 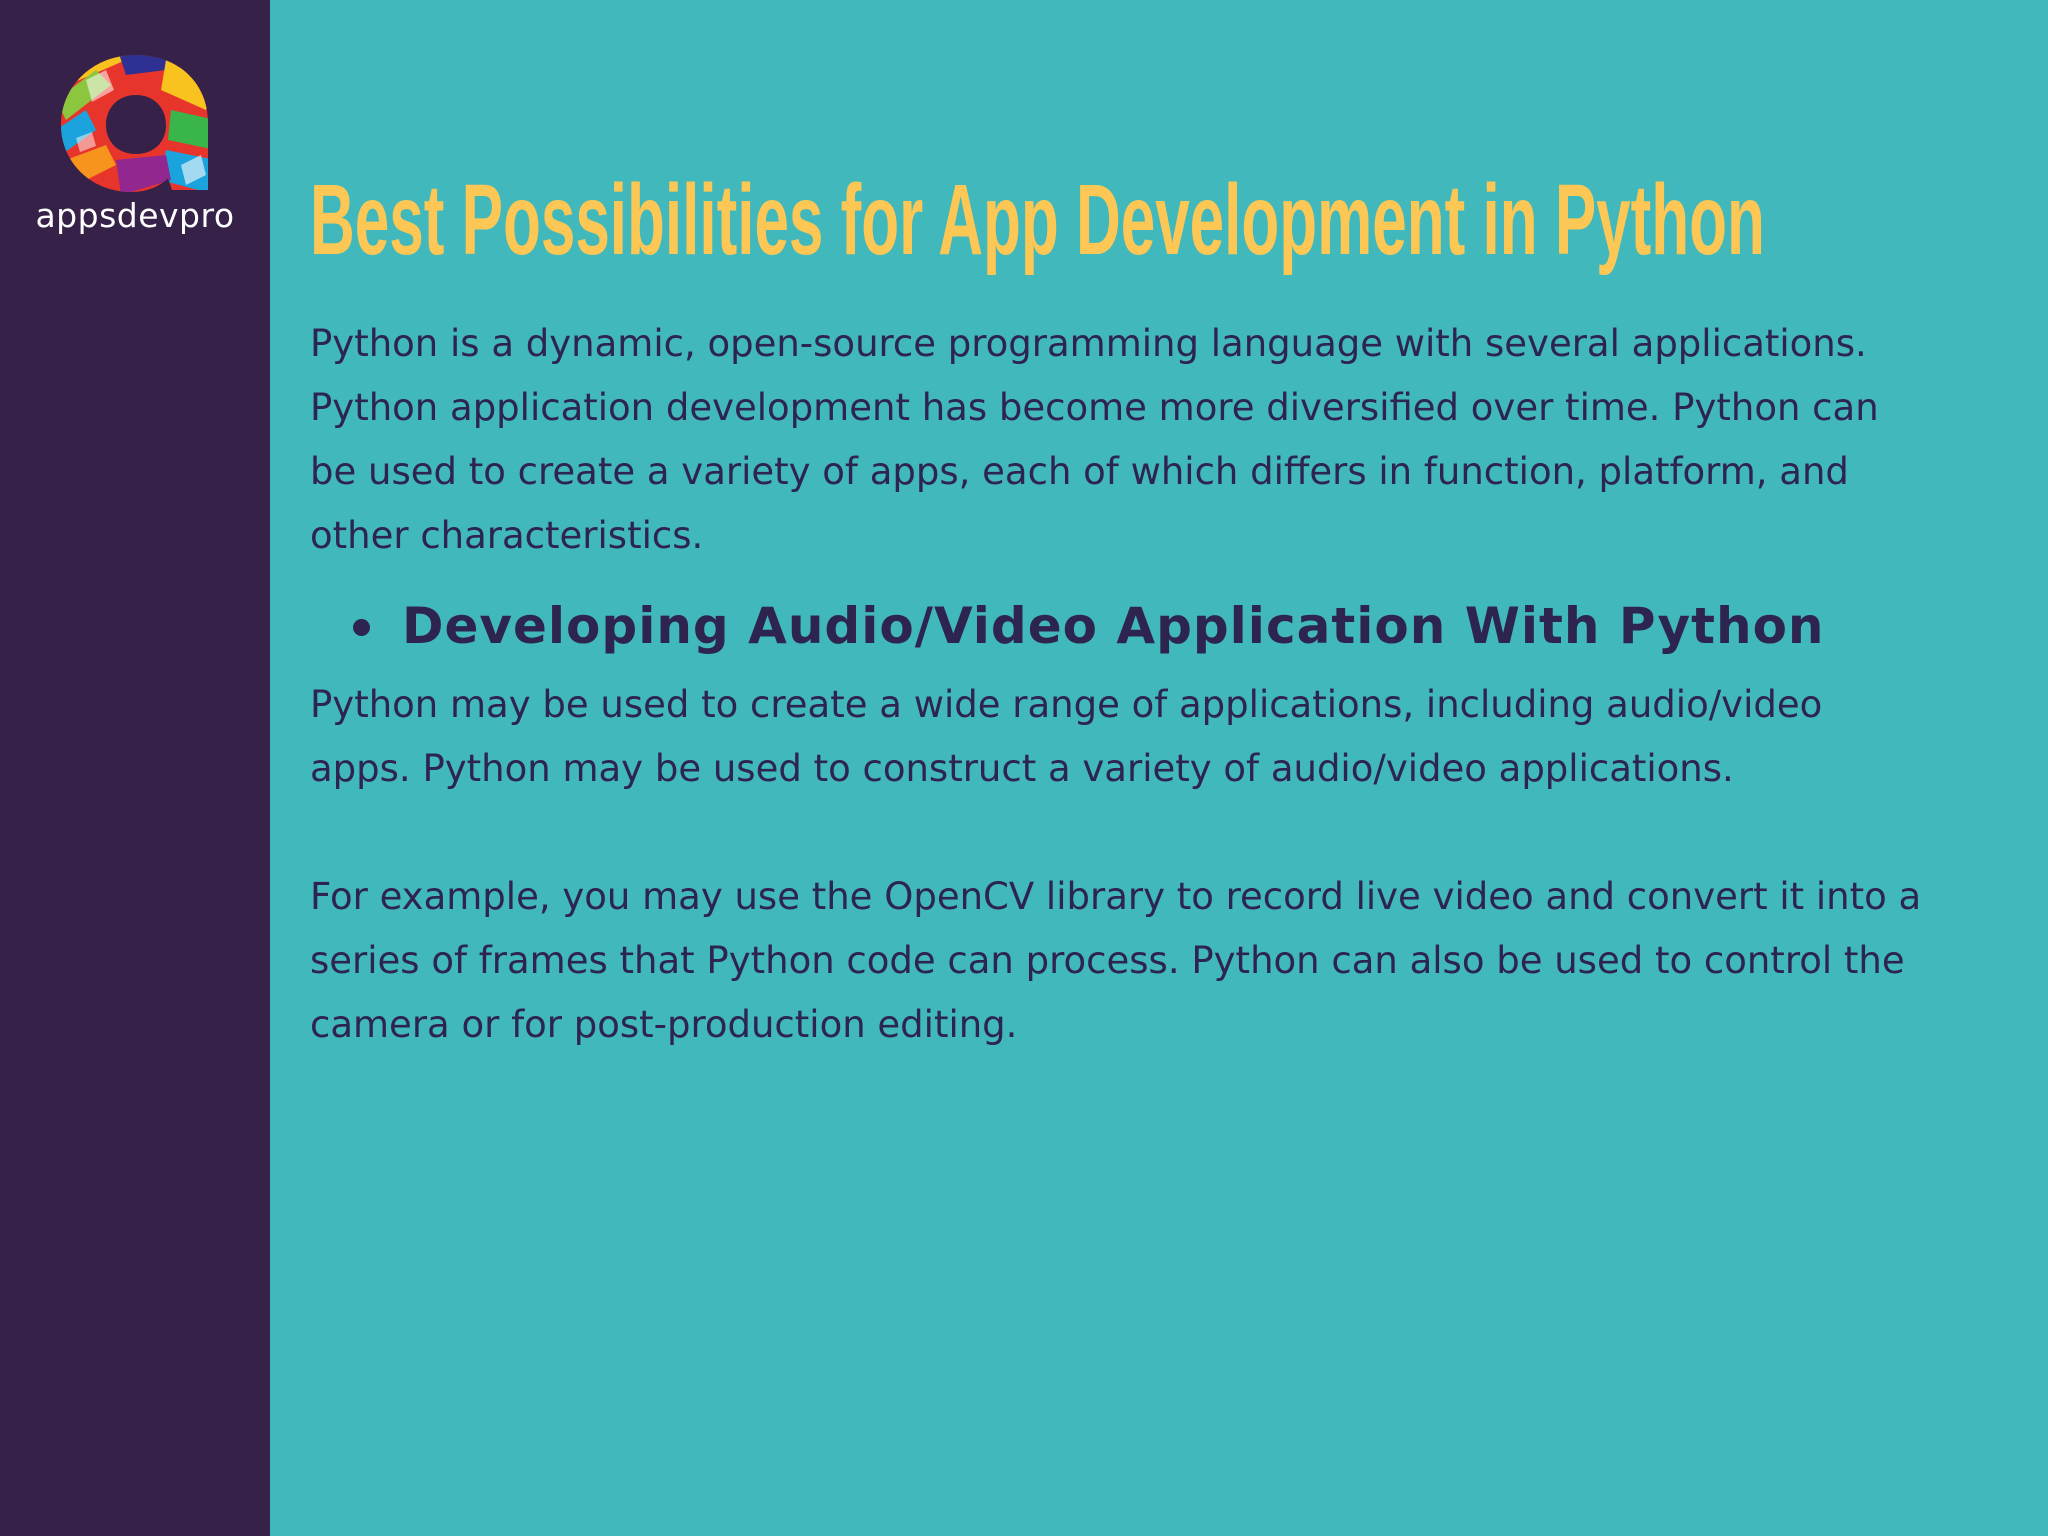 I want to click on sidebar: appsdevpro, so click(x=135, y=768).